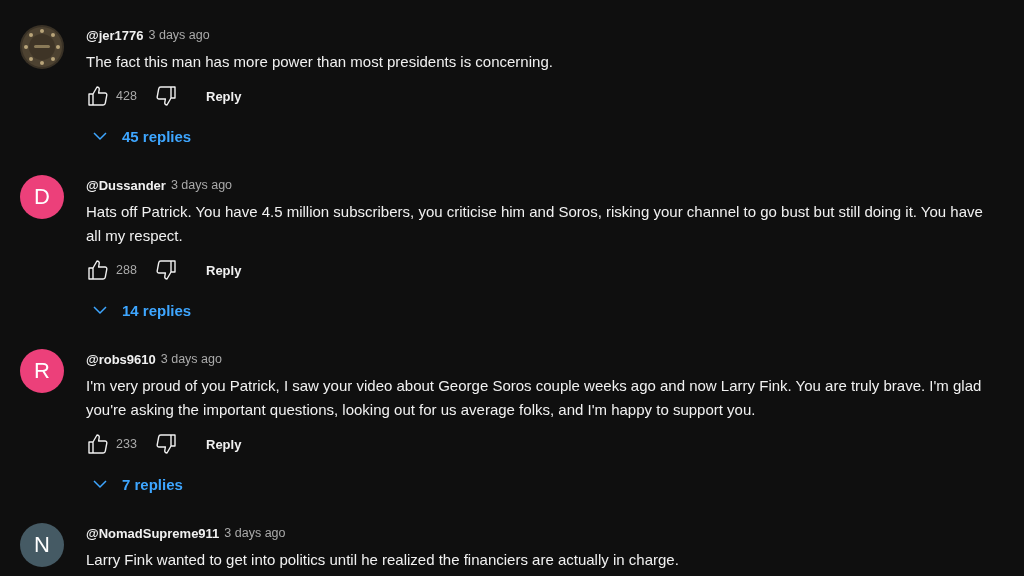  Describe the element at coordinates (42, 197) in the screenshot. I see `avatar: D` at that location.